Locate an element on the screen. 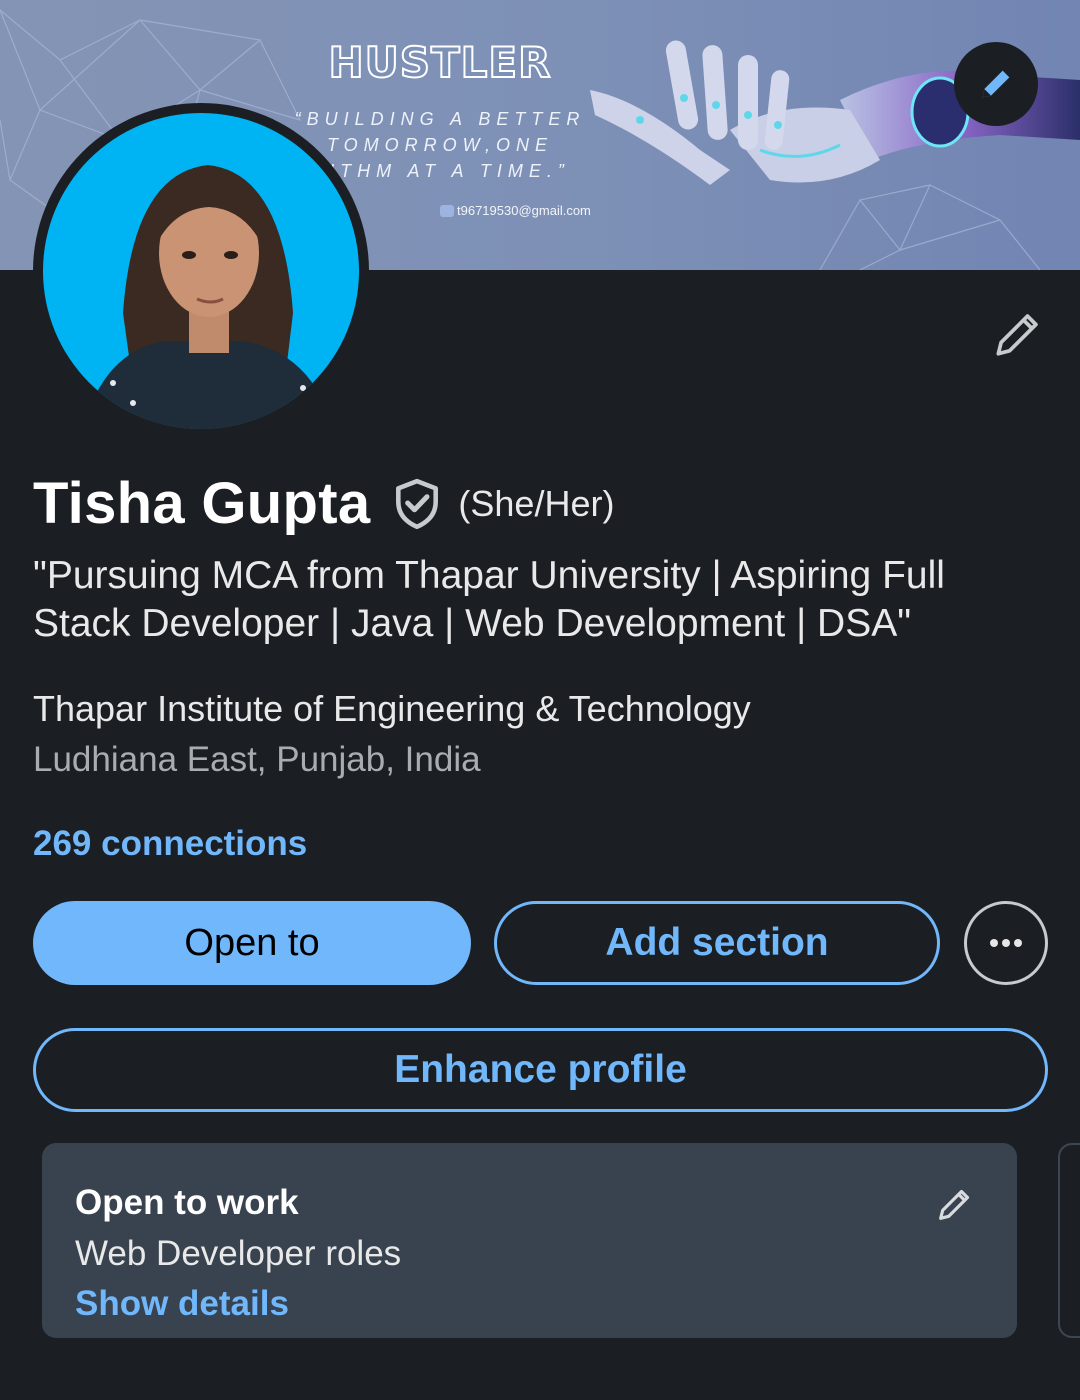  profile-name: Tisha Gupta is located at coordinates (202, 503).